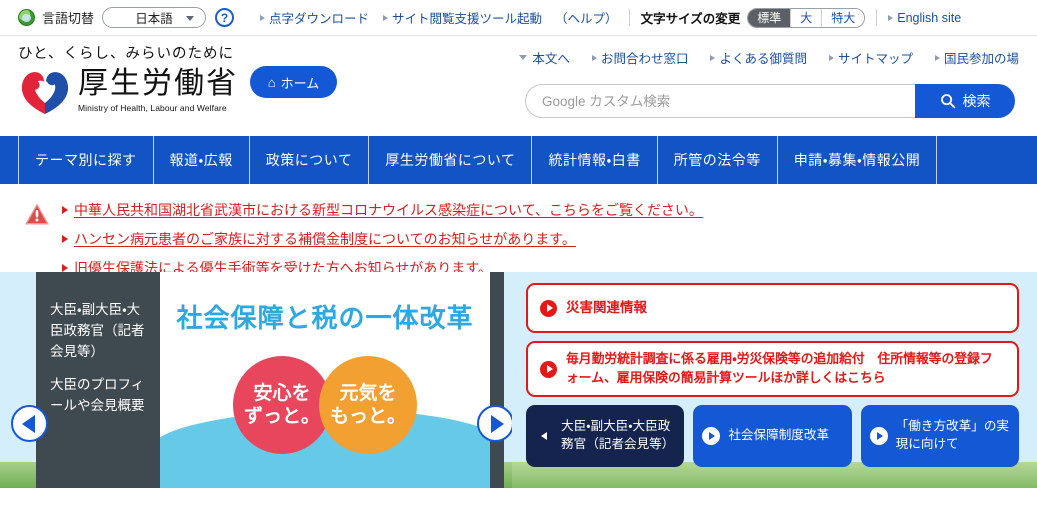 Image resolution: width=1037 pixels, height=526 pixels. Describe the element at coordinates (981, 59) in the screenshot. I see `header-link-label: 国民参加の場` at that location.